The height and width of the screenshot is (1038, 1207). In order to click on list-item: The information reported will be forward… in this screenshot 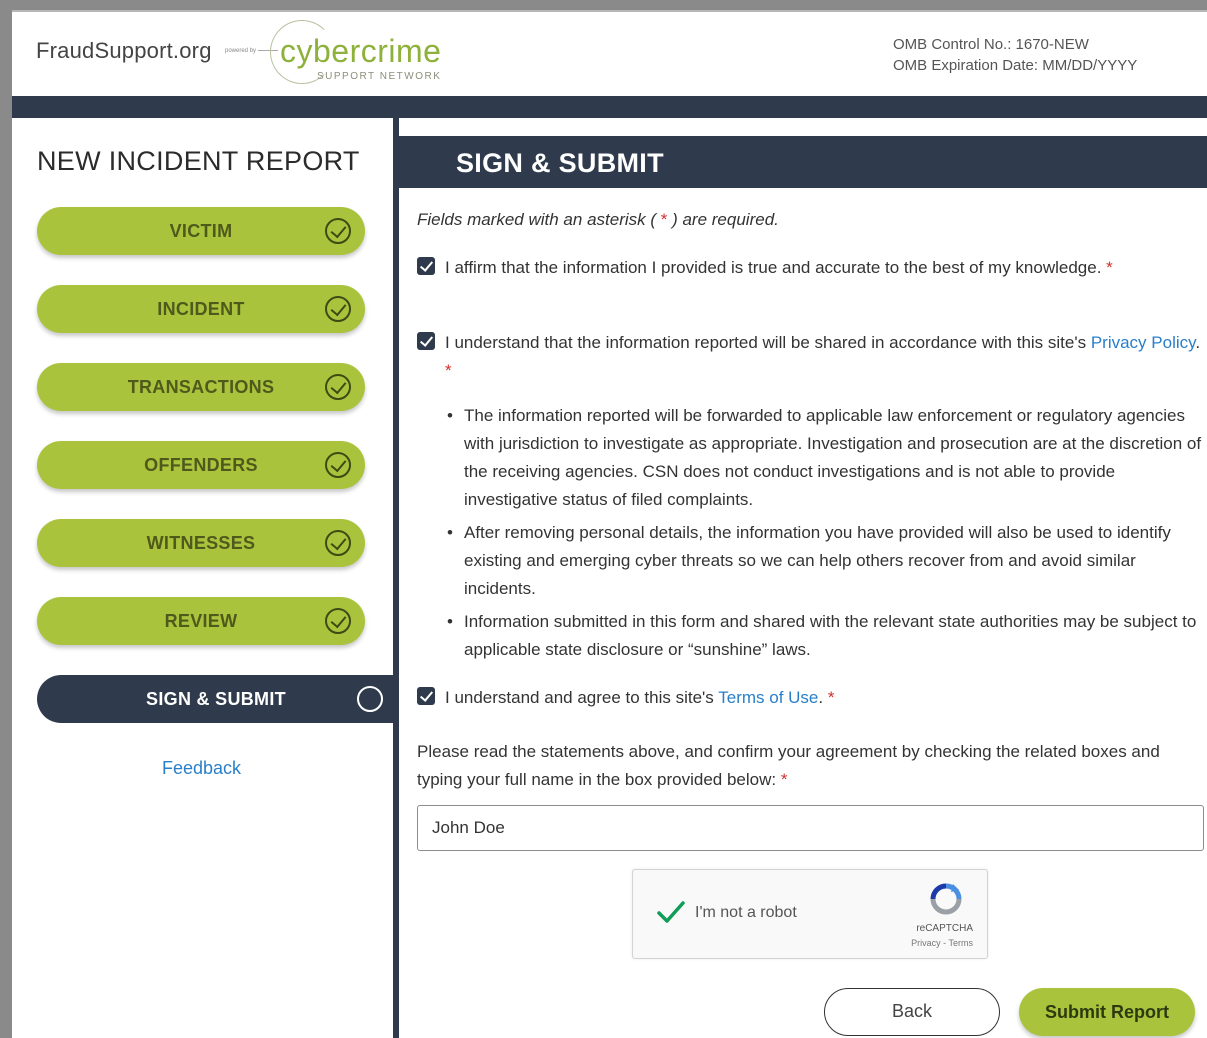, I will do `click(827, 458)`.